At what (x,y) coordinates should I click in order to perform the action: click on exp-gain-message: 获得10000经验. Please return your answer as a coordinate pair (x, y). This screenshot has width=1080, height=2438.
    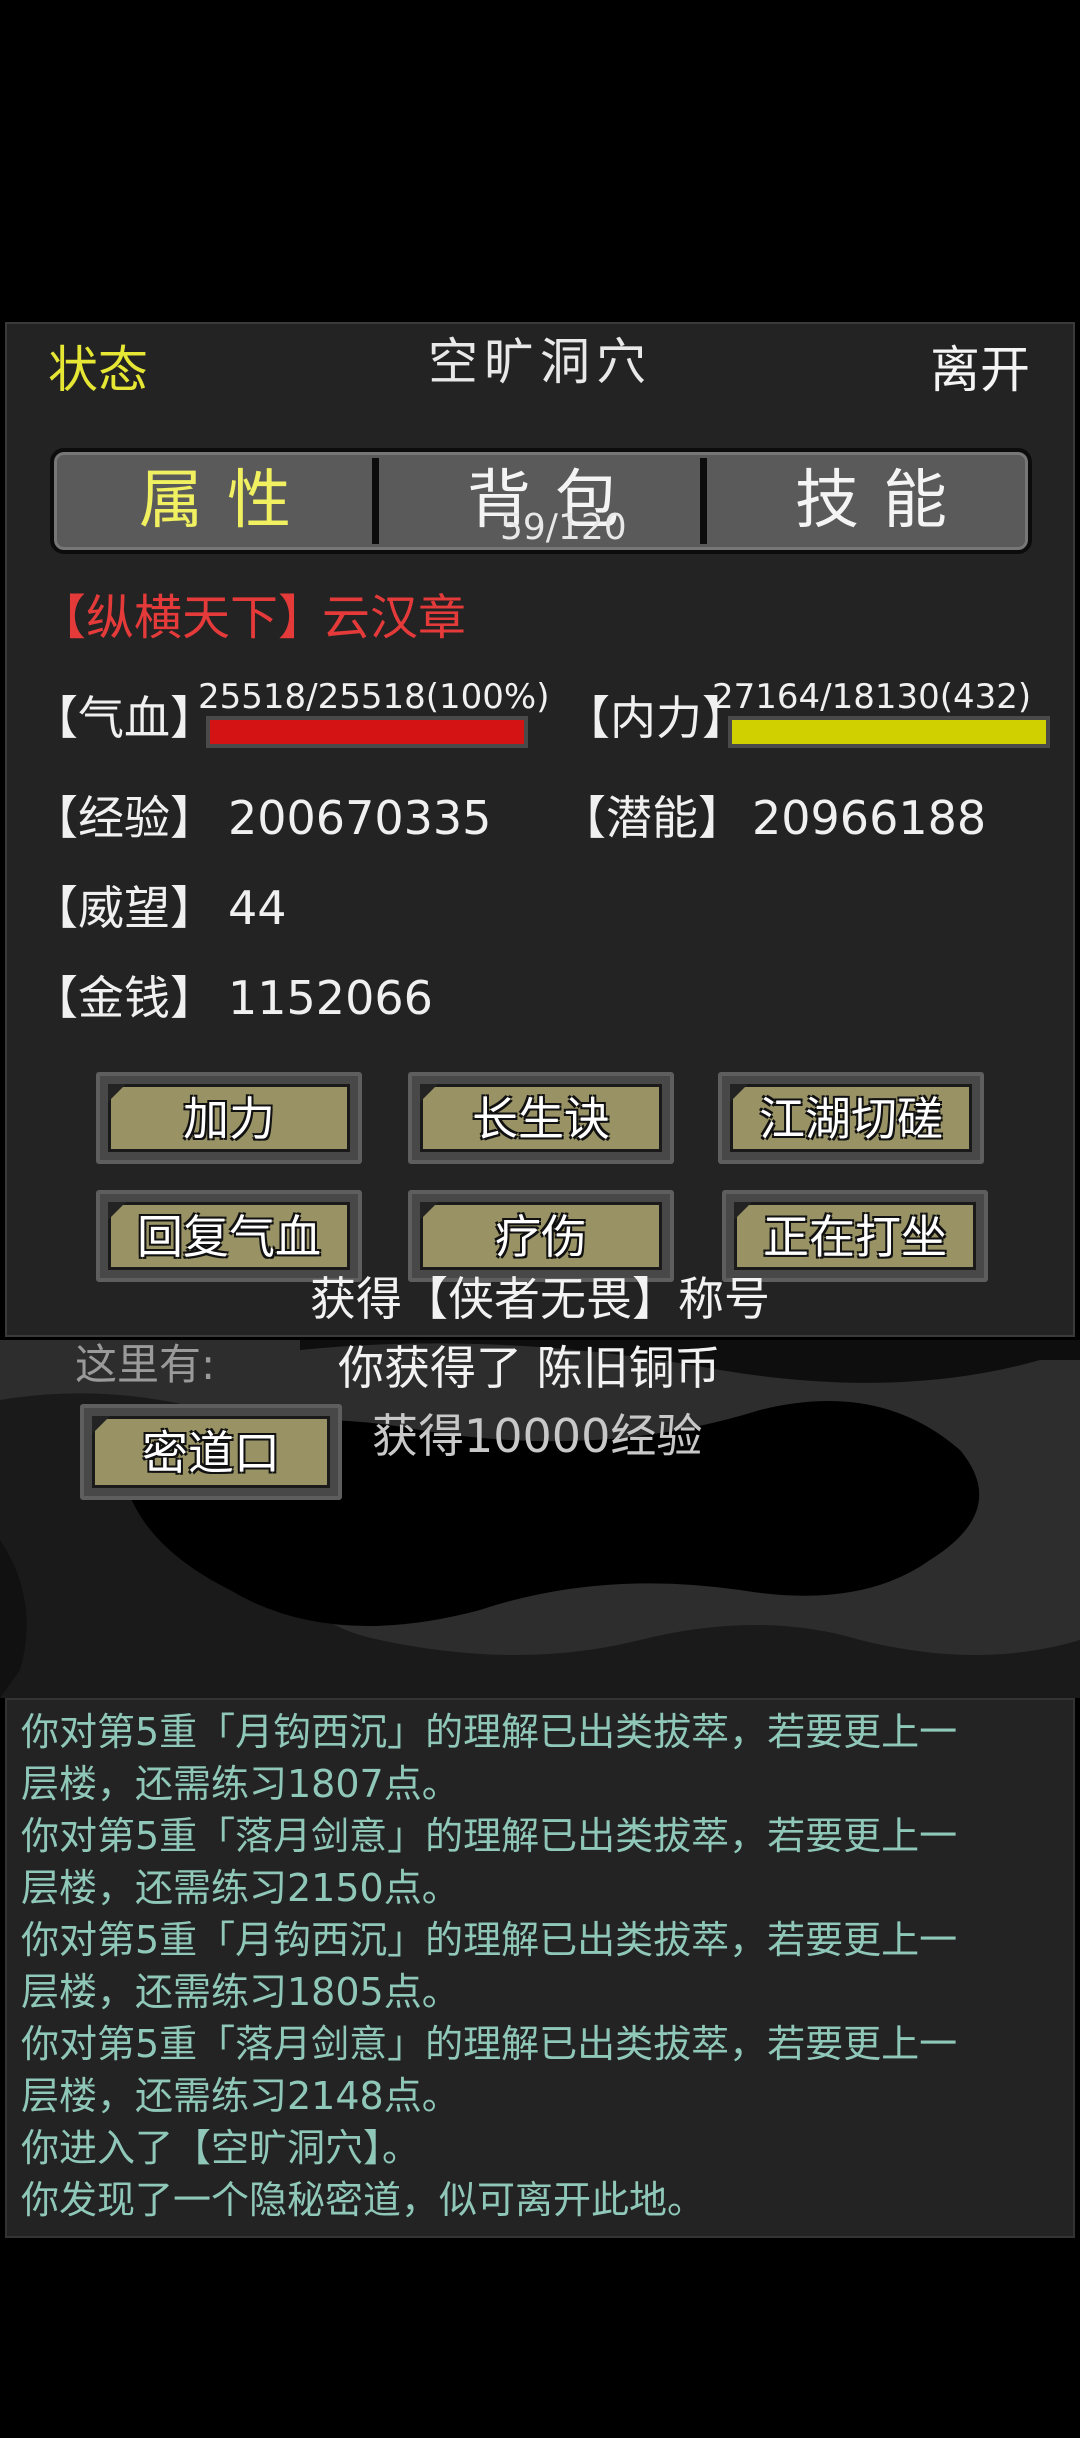
    Looking at the image, I should click on (537, 1436).